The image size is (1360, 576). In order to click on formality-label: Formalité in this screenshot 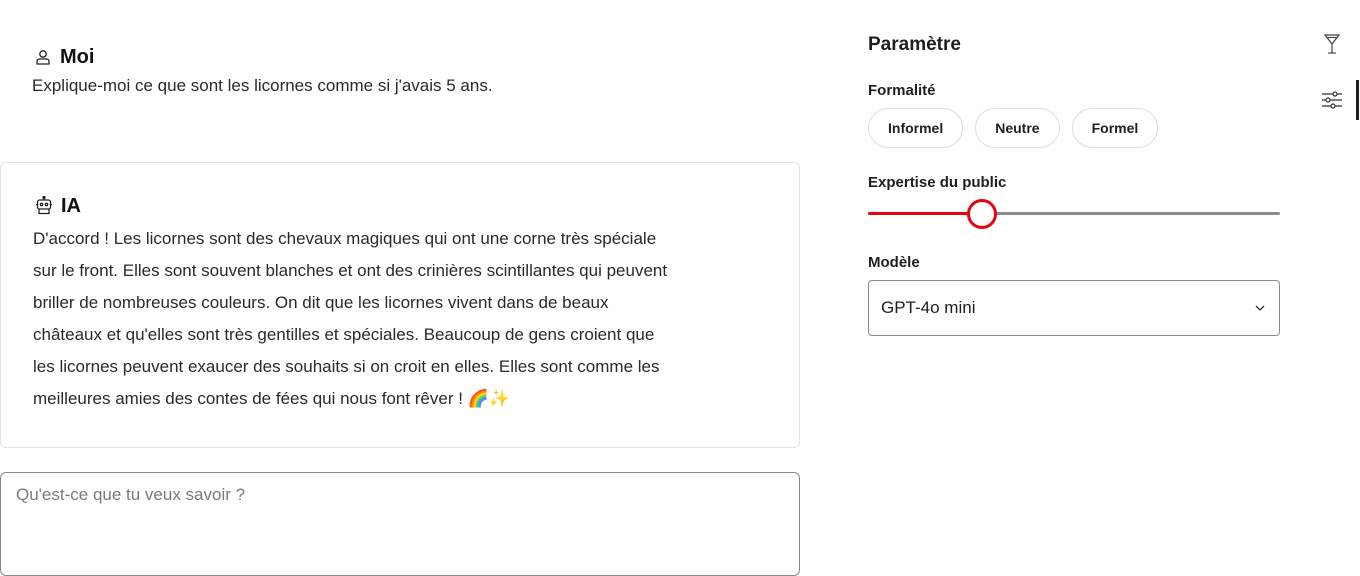, I will do `click(902, 90)`.